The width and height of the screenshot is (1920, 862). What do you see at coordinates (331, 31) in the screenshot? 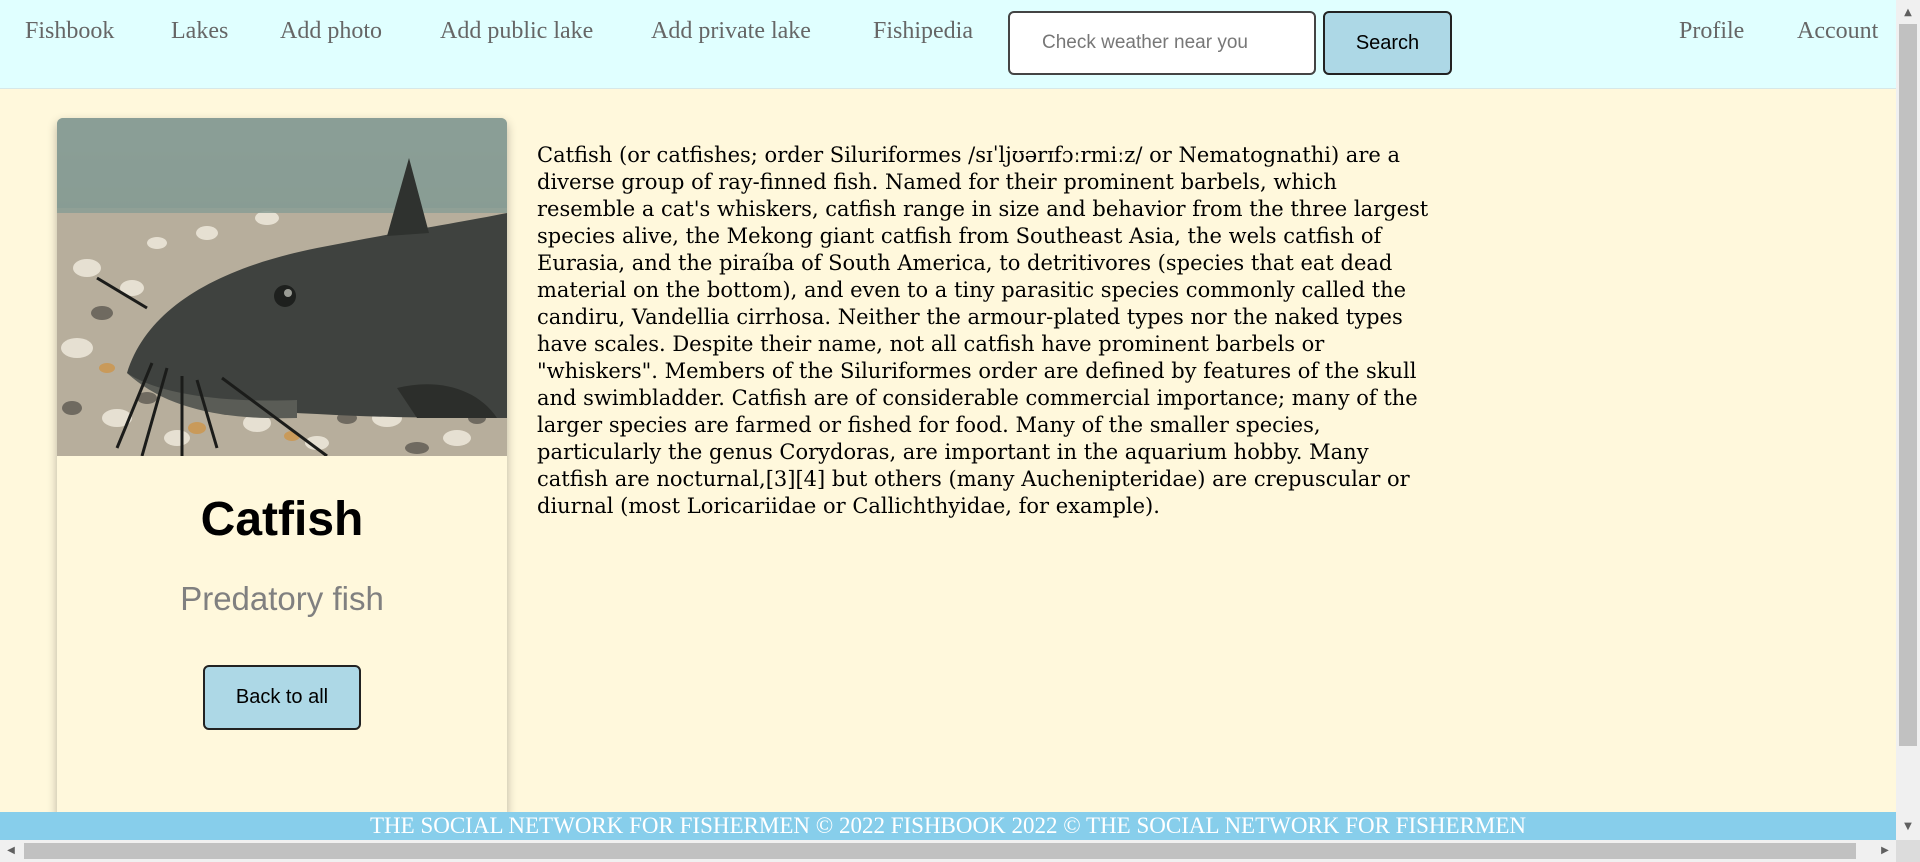
I see `nav-link-add-photo: Add photo` at bounding box center [331, 31].